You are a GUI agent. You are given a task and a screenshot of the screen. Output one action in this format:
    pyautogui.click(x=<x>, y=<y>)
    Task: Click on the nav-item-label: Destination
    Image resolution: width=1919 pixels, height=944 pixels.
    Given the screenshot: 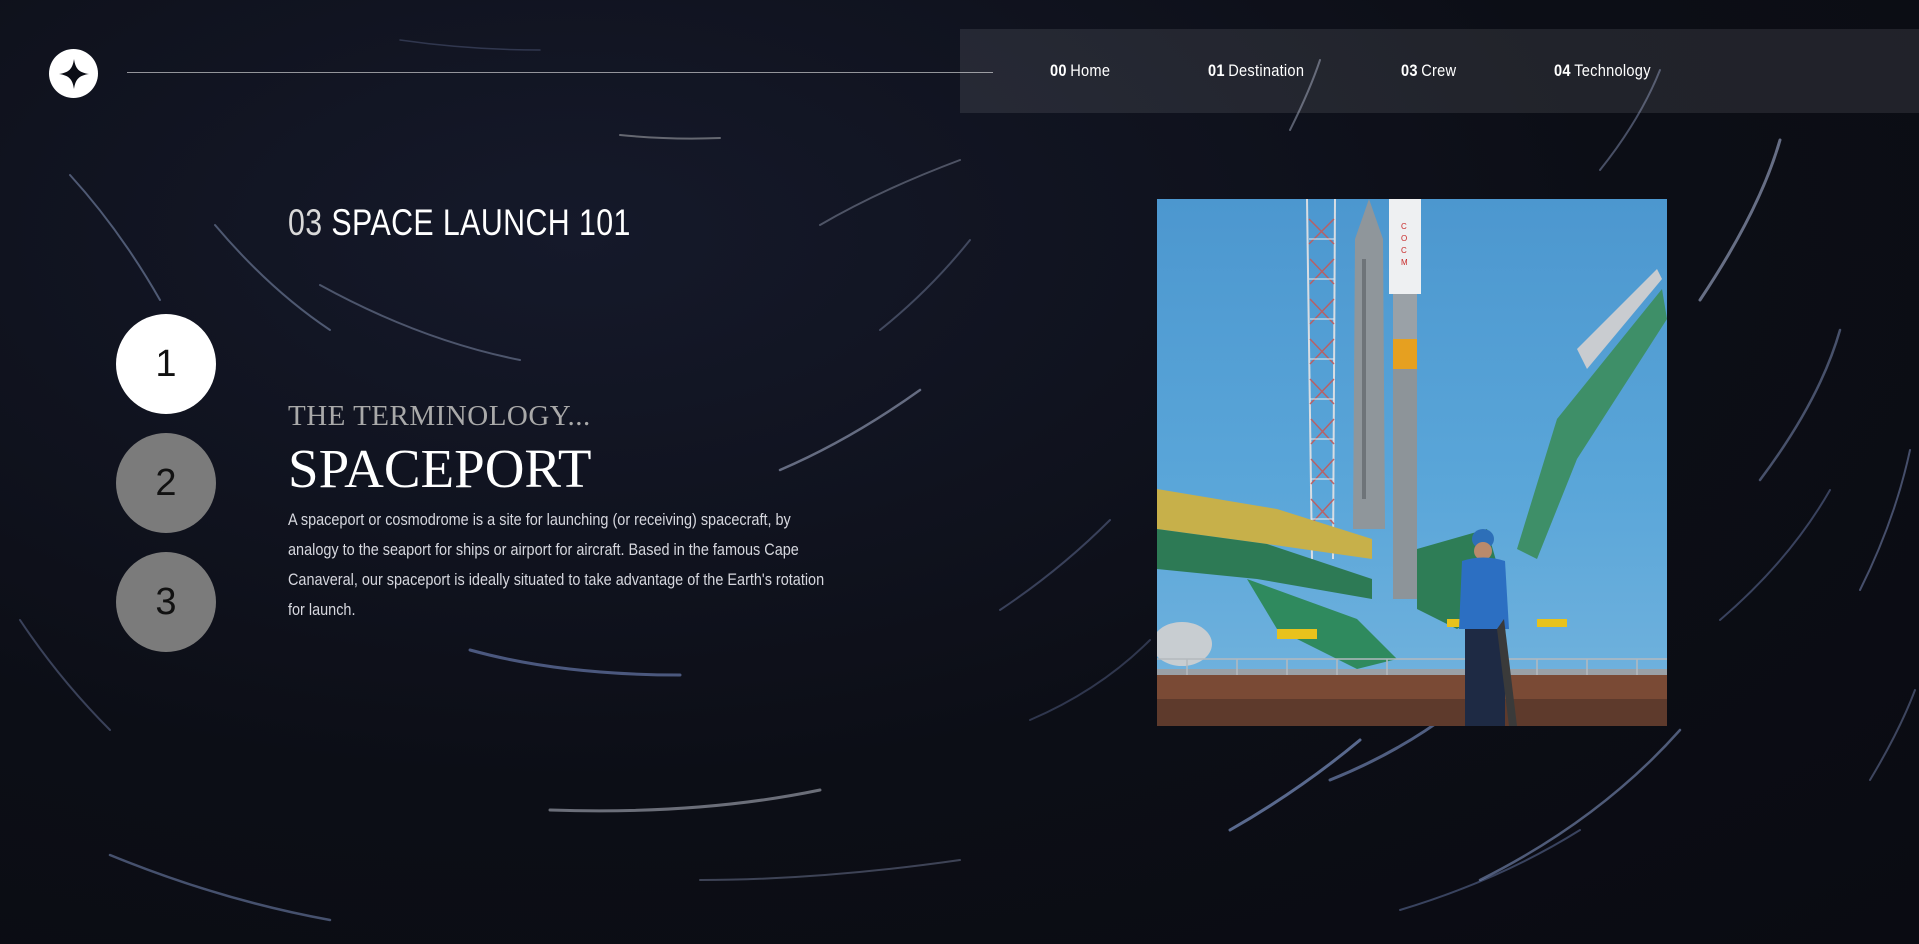 What is the action you would take?
    pyautogui.click(x=1266, y=70)
    